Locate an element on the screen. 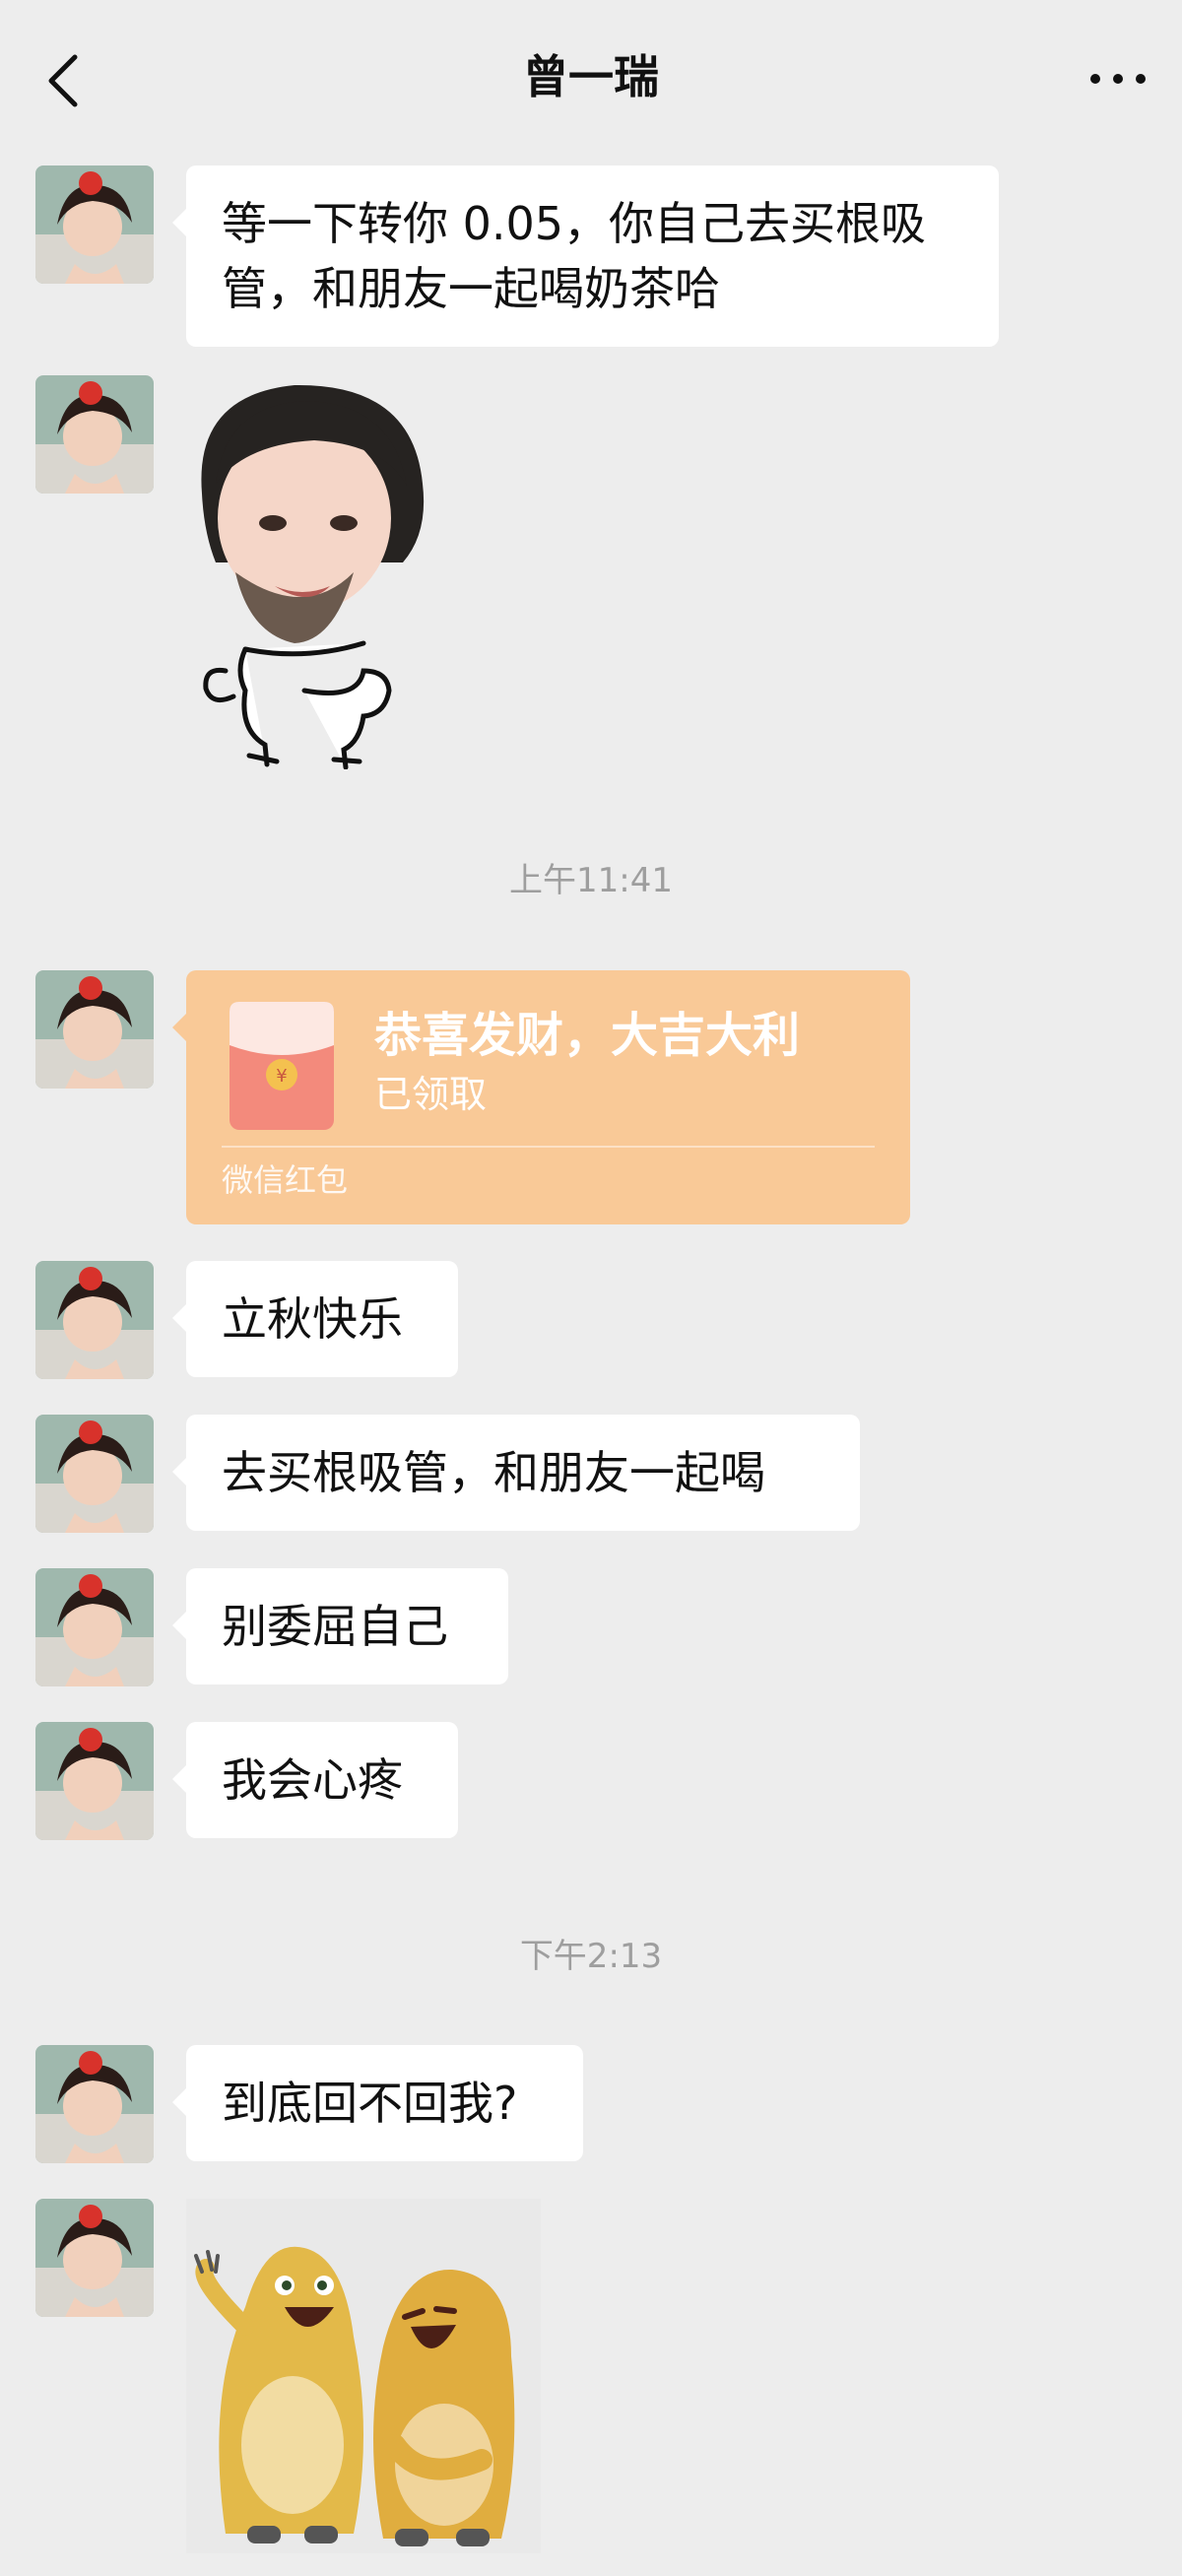 This screenshot has width=1182, height=2576. man-face-sticker-icon is located at coordinates (313, 577).